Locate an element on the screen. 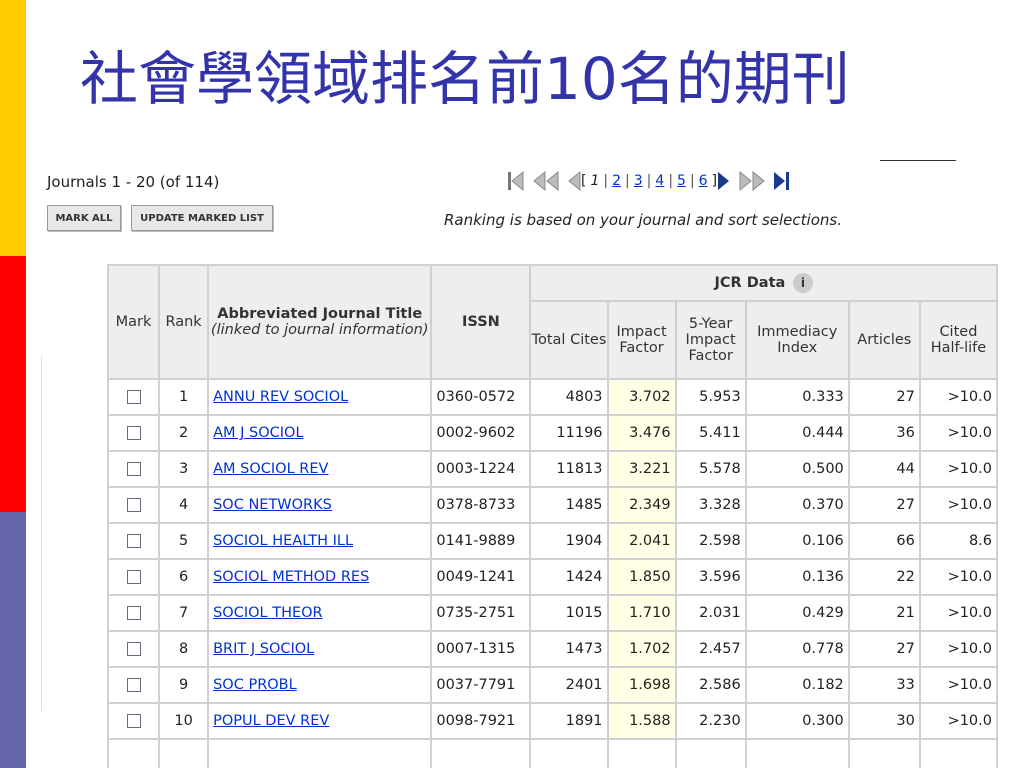 This screenshot has height=768, width=1024. total-cites-cell: 1904 is located at coordinates (569, 541).